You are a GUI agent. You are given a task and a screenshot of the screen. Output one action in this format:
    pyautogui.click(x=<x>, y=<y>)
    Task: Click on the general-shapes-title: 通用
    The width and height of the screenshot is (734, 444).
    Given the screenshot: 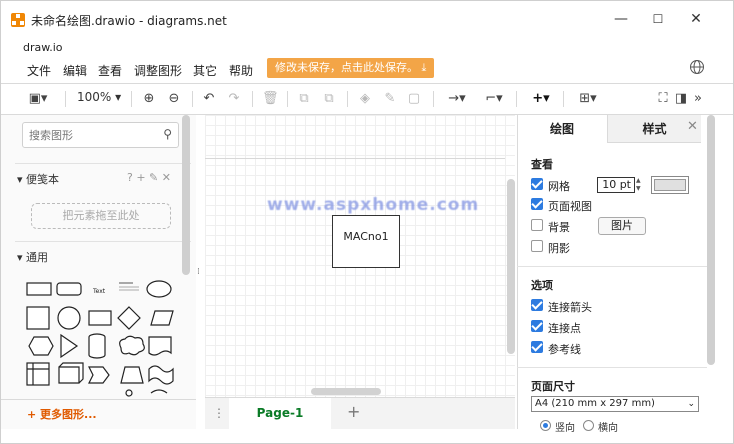 What is the action you would take?
    pyautogui.click(x=37, y=257)
    